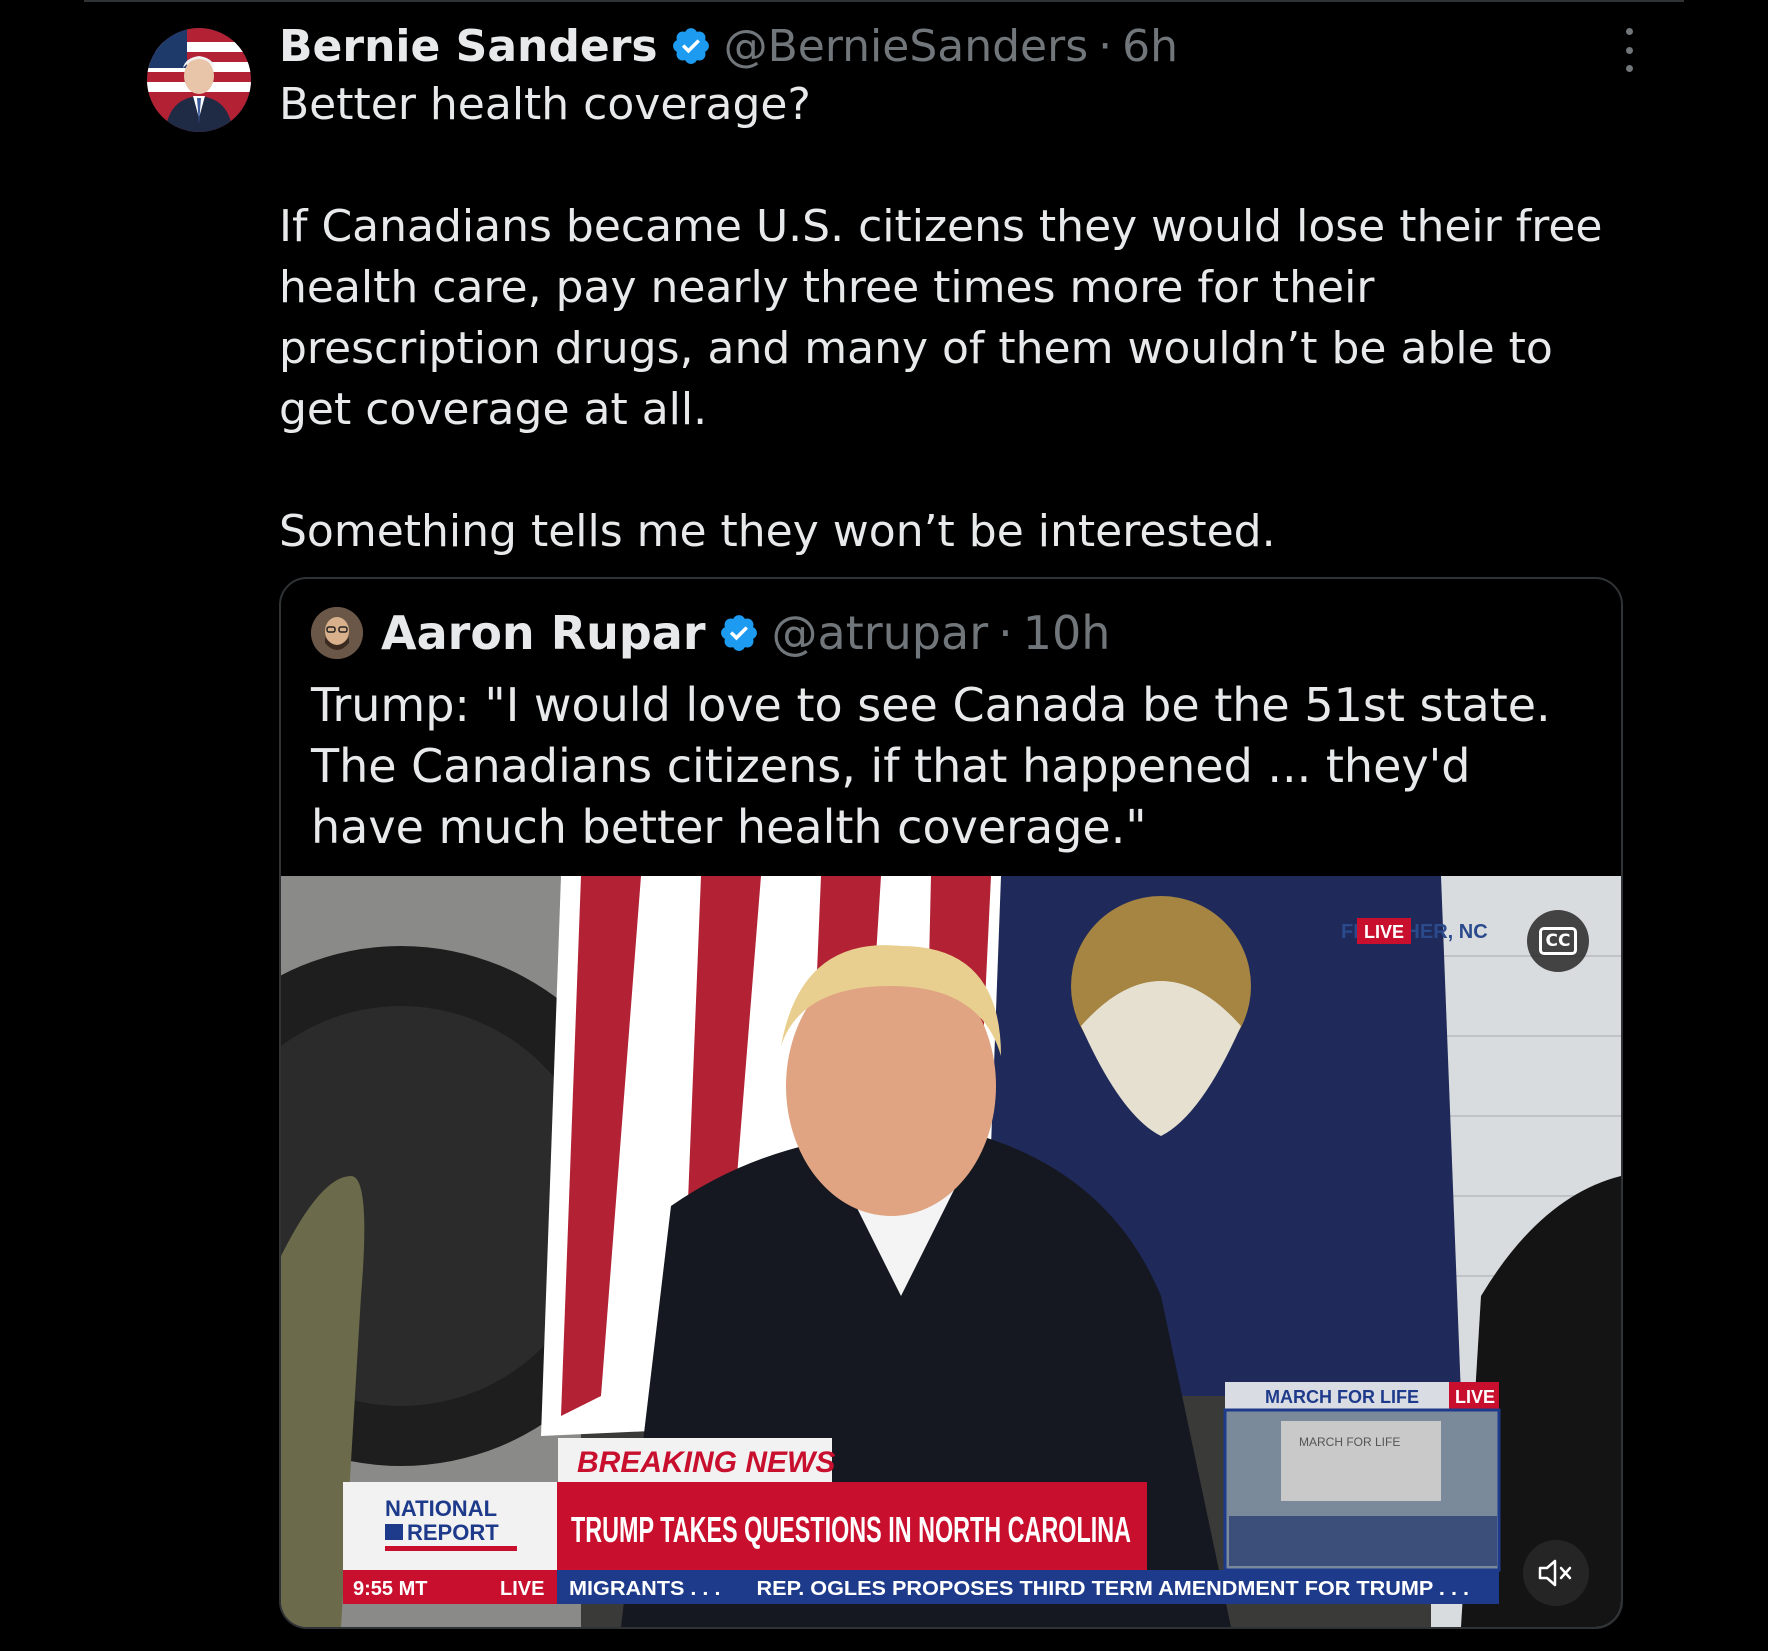 The height and width of the screenshot is (1651, 1768). What do you see at coordinates (710, 633) in the screenshot?
I see `quoted-tweet-header: Aaron Rupar @atrupar · 10h` at bounding box center [710, 633].